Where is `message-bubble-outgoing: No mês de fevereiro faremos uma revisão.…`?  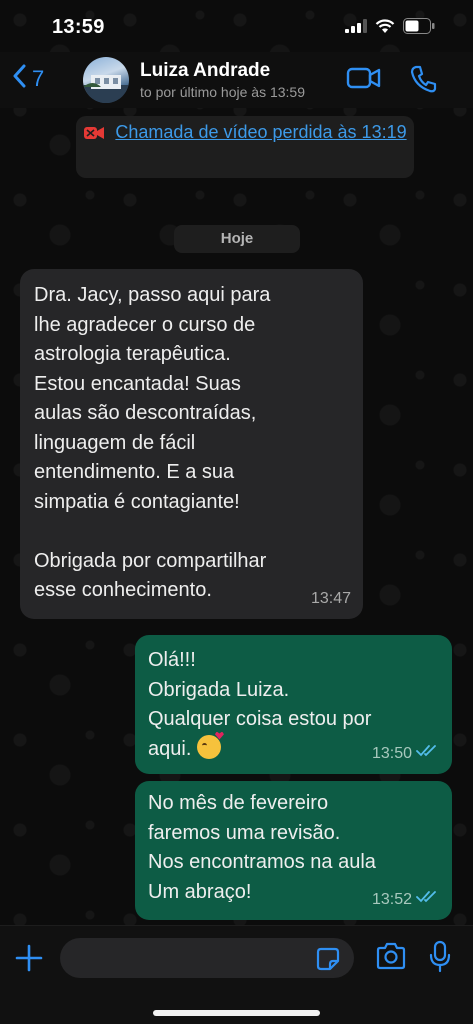
message-bubble-outgoing: No mês de fevereiro faremos uma revisão.… is located at coordinates (293, 850).